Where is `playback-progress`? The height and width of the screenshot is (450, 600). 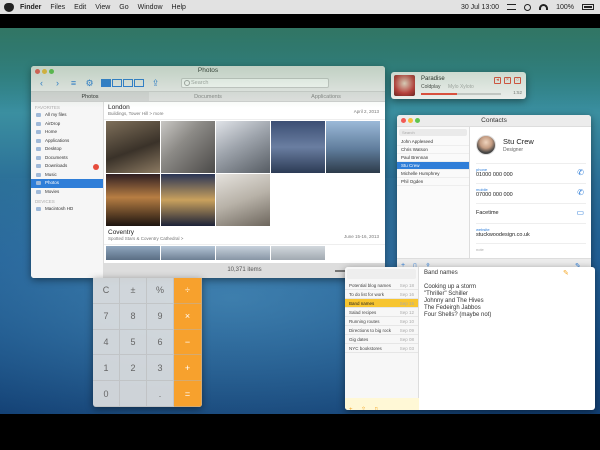
playback-progress is located at coordinates (461, 94).